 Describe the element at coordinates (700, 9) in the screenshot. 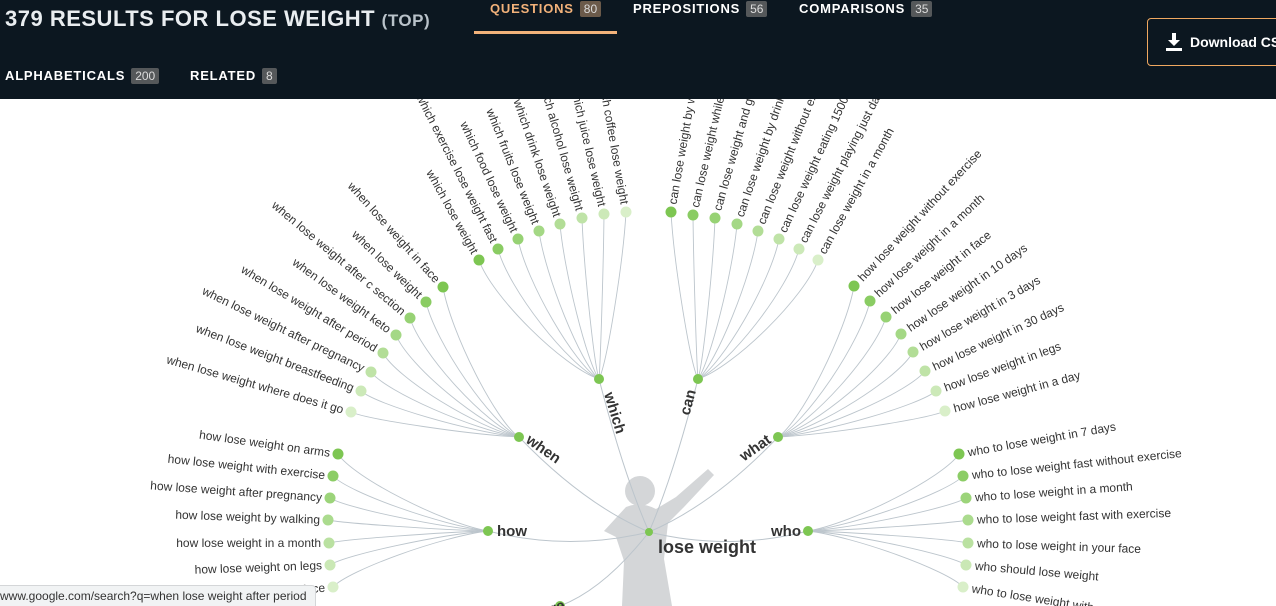

I see `tab-prepositions: PREPOSITIONS 56` at that location.